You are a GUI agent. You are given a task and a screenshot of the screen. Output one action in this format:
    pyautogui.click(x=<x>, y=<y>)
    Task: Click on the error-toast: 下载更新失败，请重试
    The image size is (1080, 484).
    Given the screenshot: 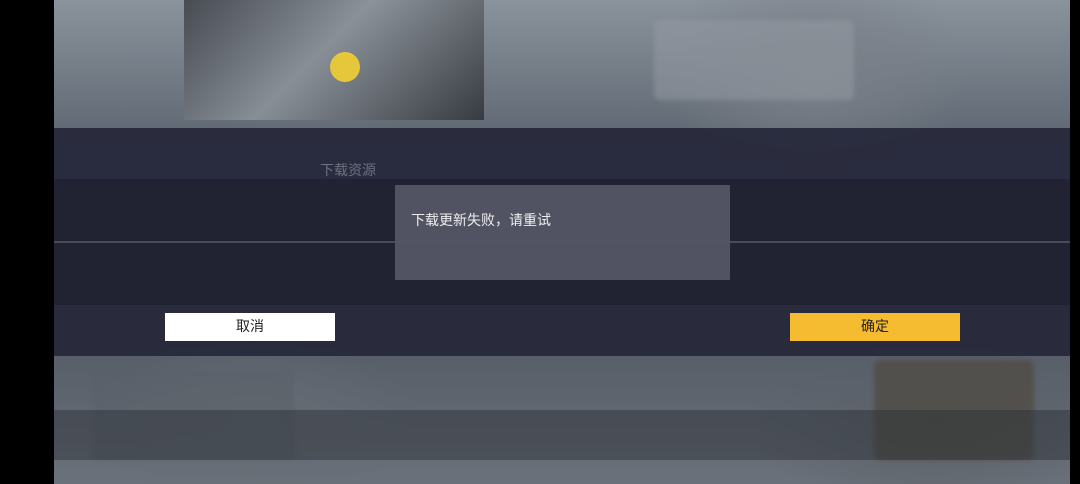 What is the action you would take?
    pyautogui.click(x=562, y=232)
    